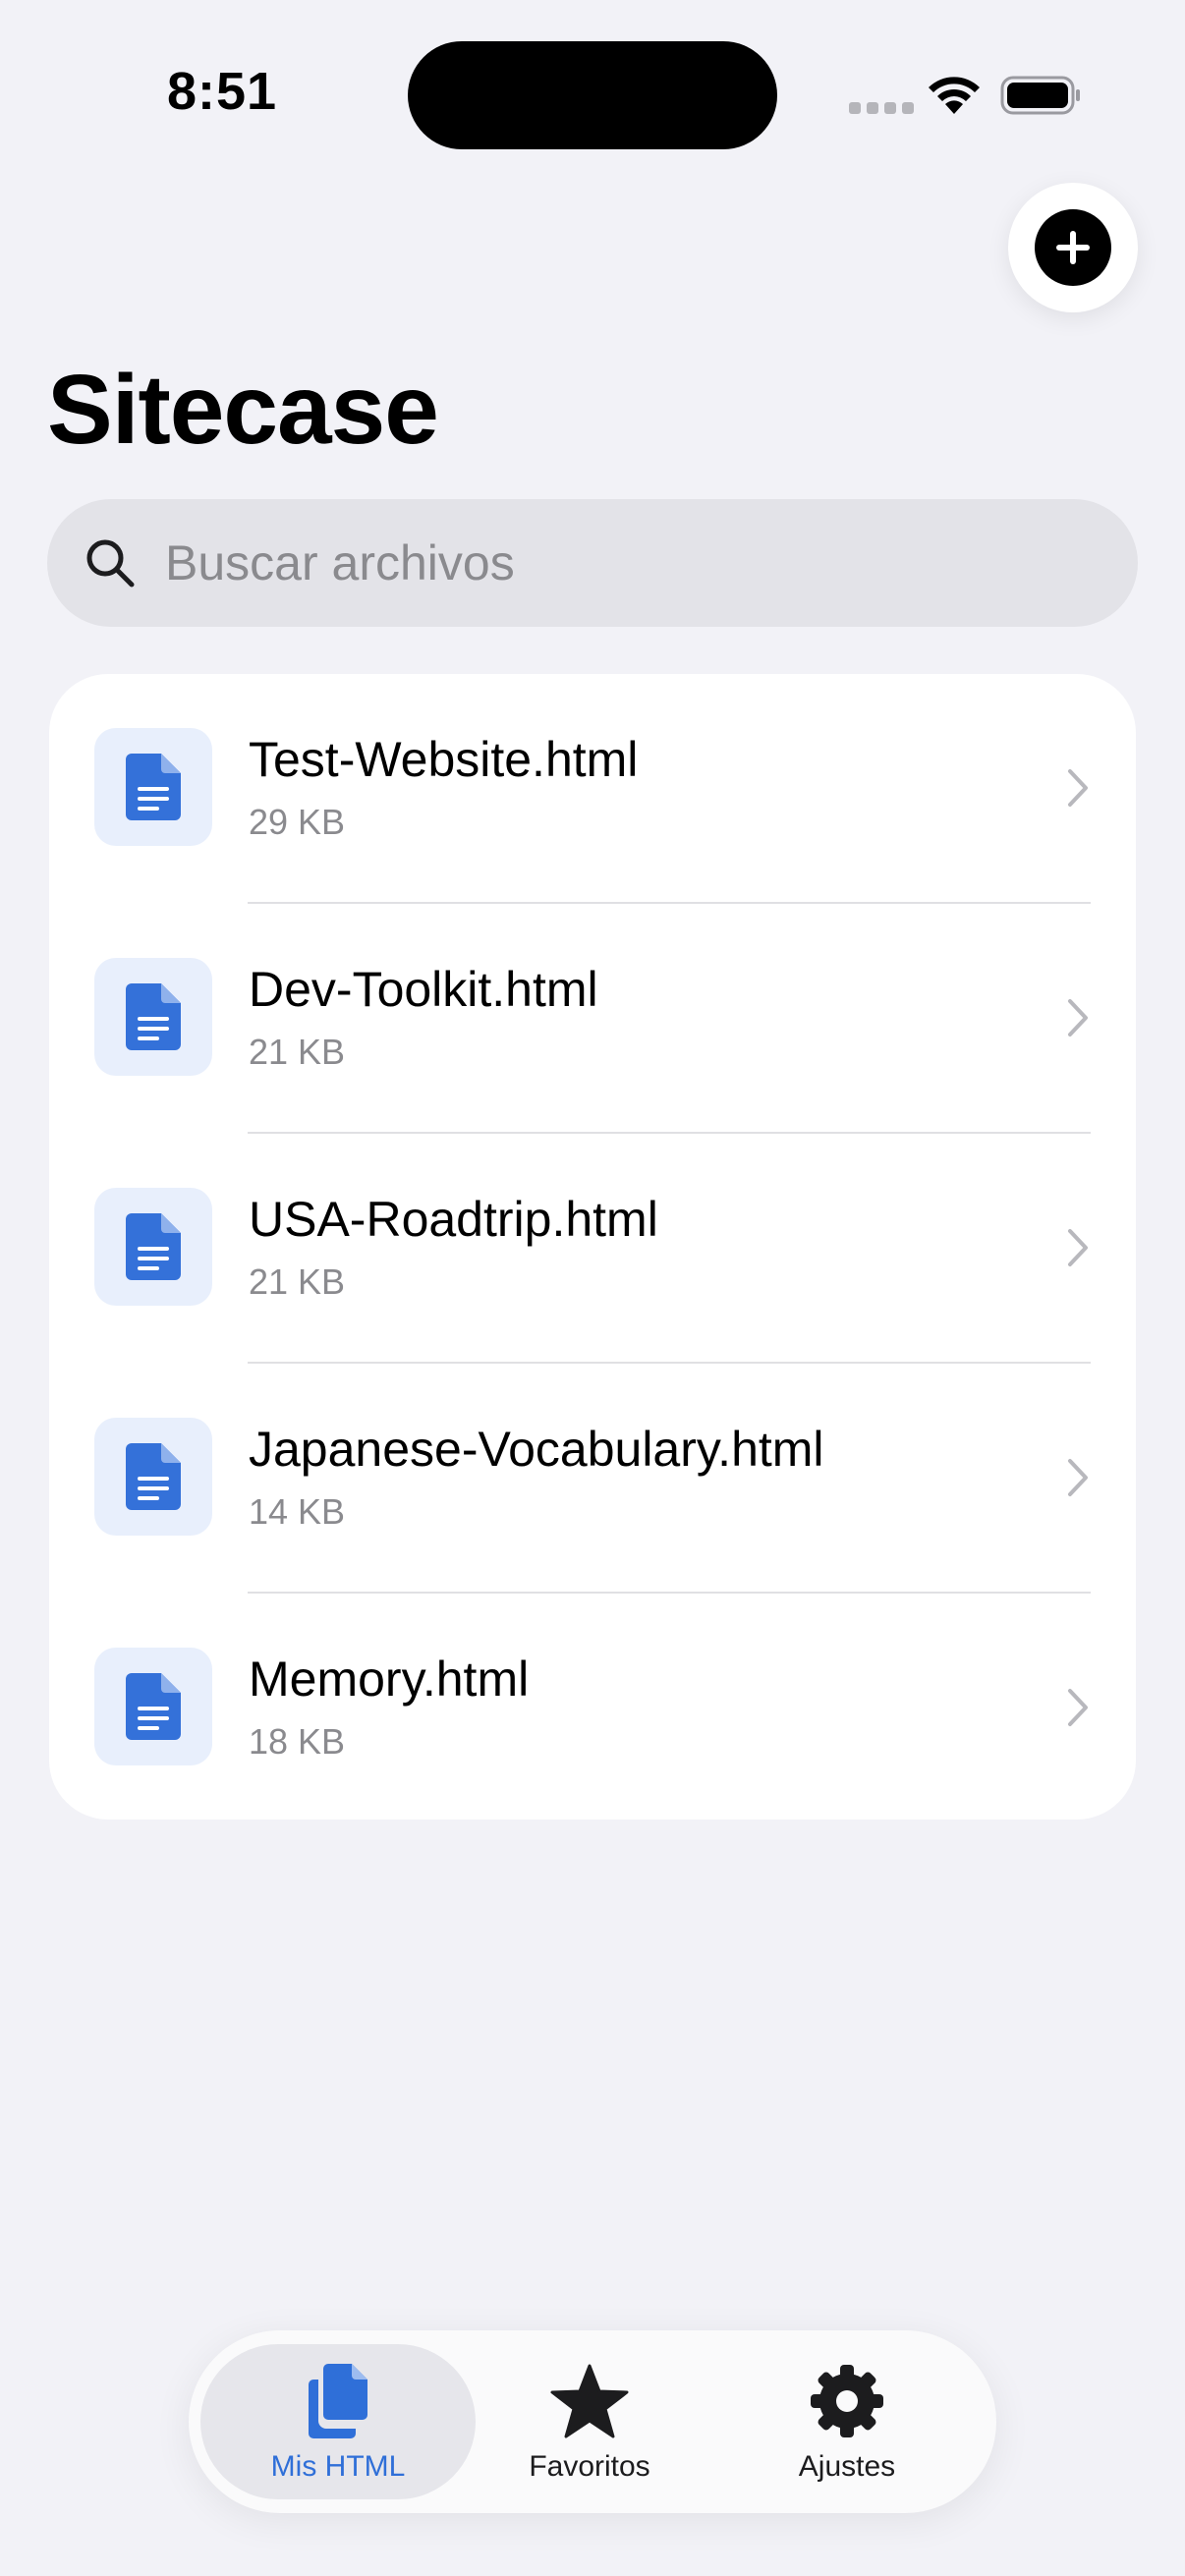 This screenshot has width=1185, height=2576. Describe the element at coordinates (592, 95) in the screenshot. I see `dynamic-island` at that location.